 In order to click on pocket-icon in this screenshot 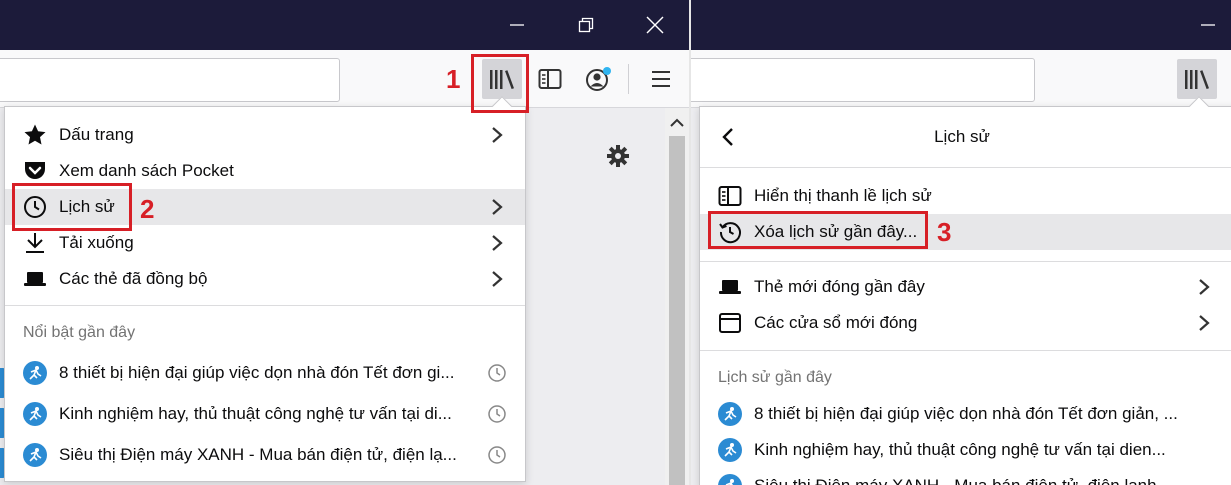, I will do `click(35, 171)`.